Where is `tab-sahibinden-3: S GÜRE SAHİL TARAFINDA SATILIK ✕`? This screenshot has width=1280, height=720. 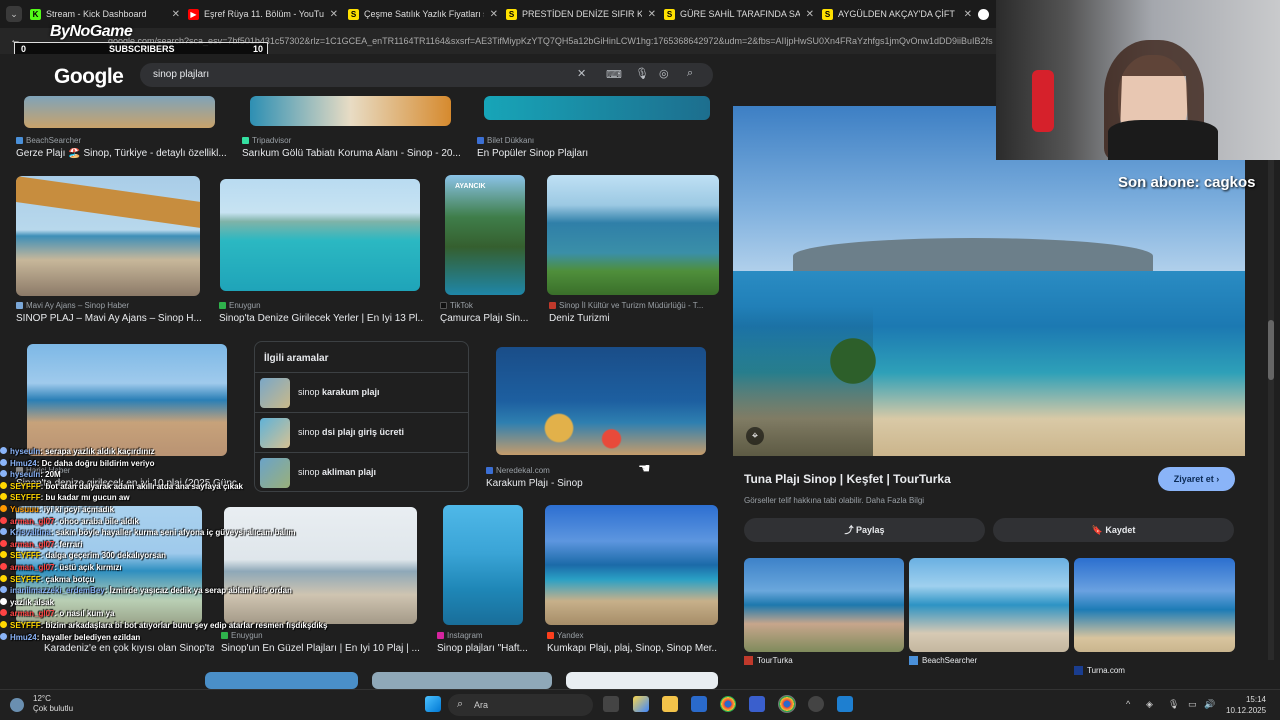 tab-sahibinden-3: S GÜRE SAHİL TARAFINDA SATILIK ✕ is located at coordinates (739, 14).